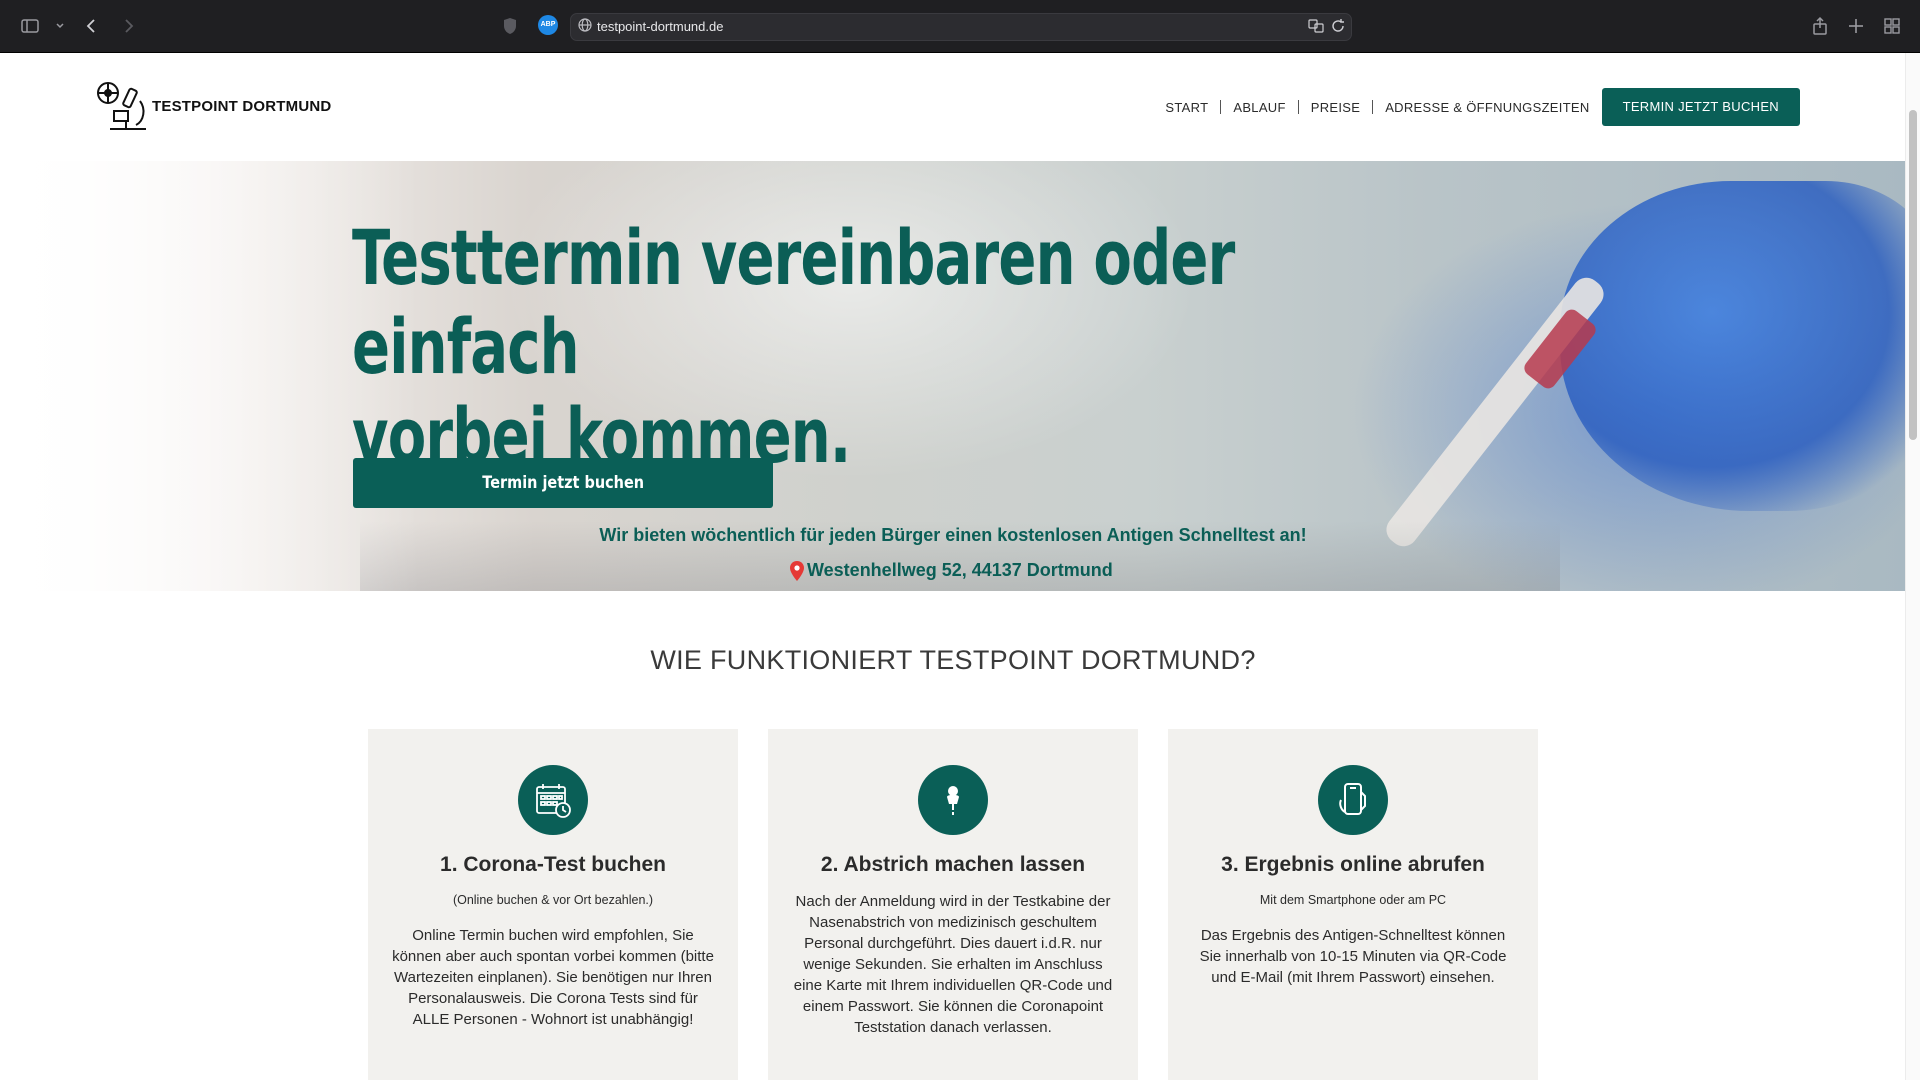 The height and width of the screenshot is (1080, 1920). Describe the element at coordinates (1913, 275) in the screenshot. I see `scrollbar-thumb` at that location.